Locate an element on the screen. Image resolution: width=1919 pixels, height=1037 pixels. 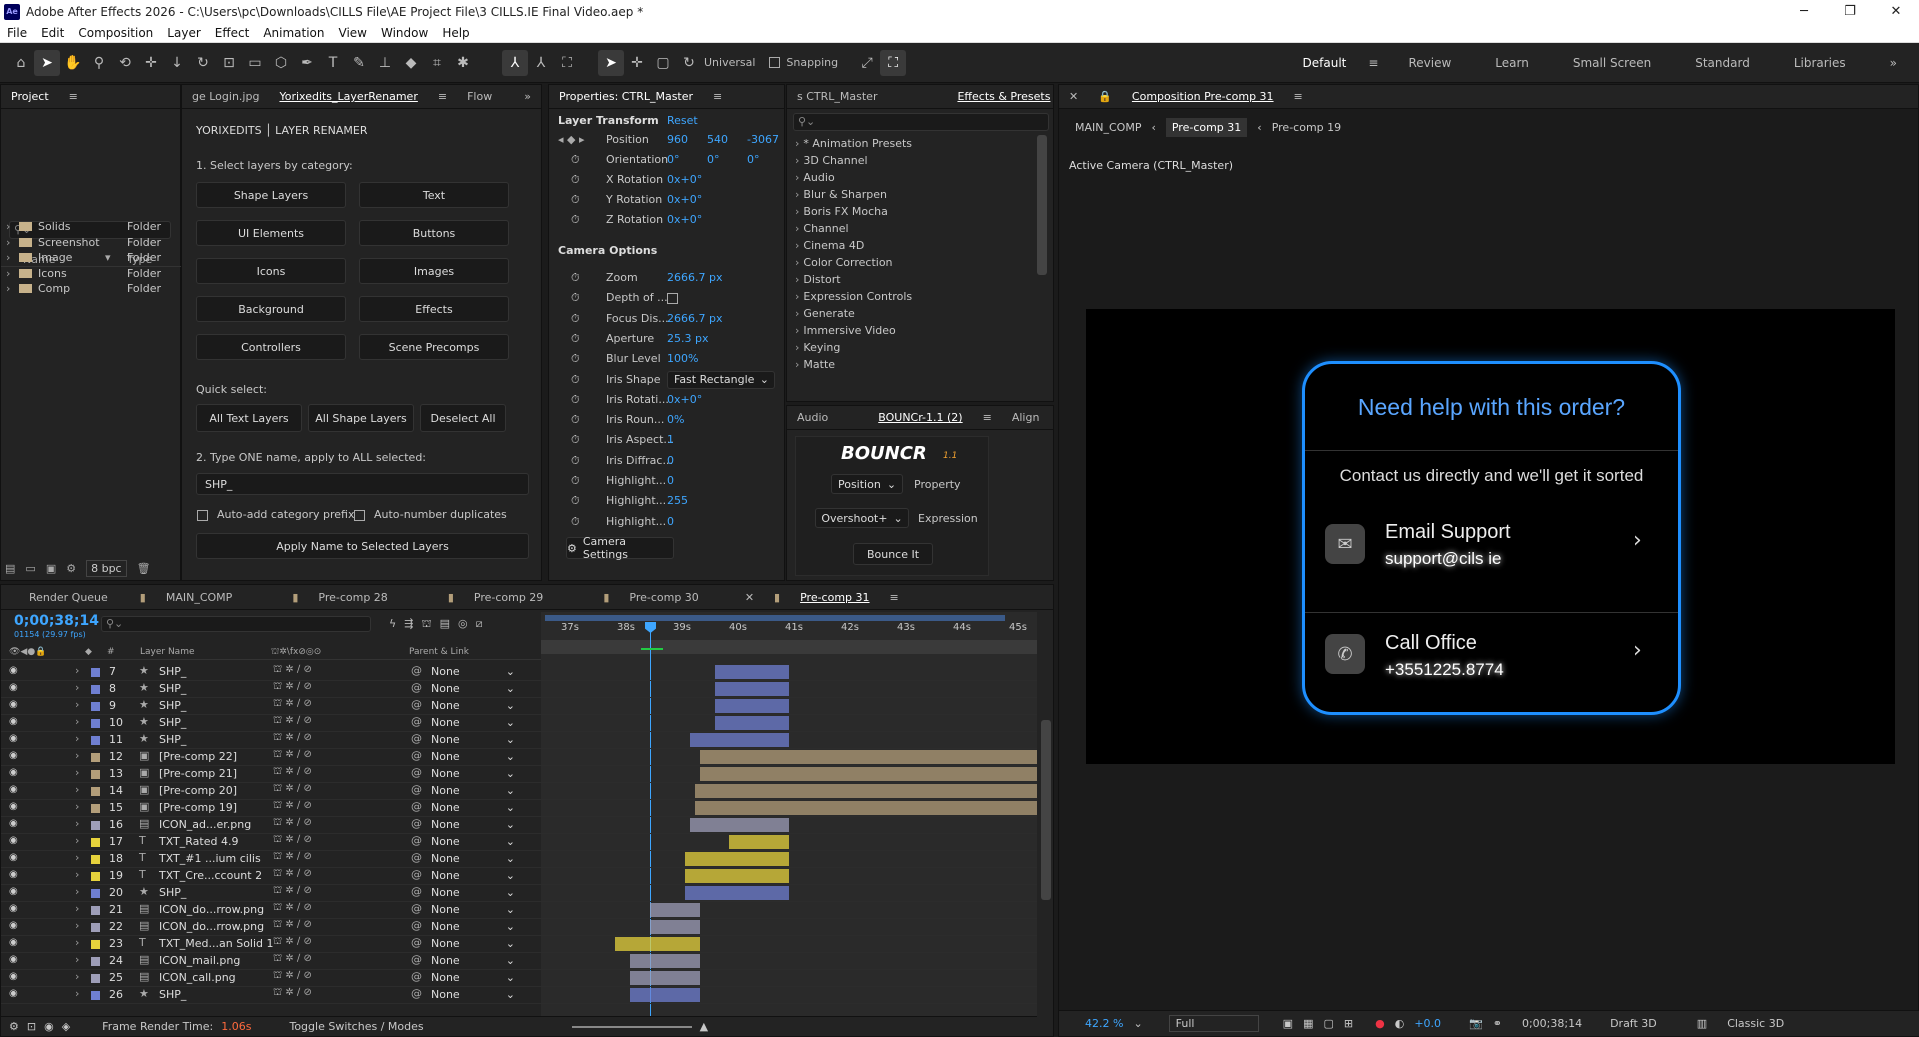
exposure-value: +0.0 is located at coordinates (1427, 1023).